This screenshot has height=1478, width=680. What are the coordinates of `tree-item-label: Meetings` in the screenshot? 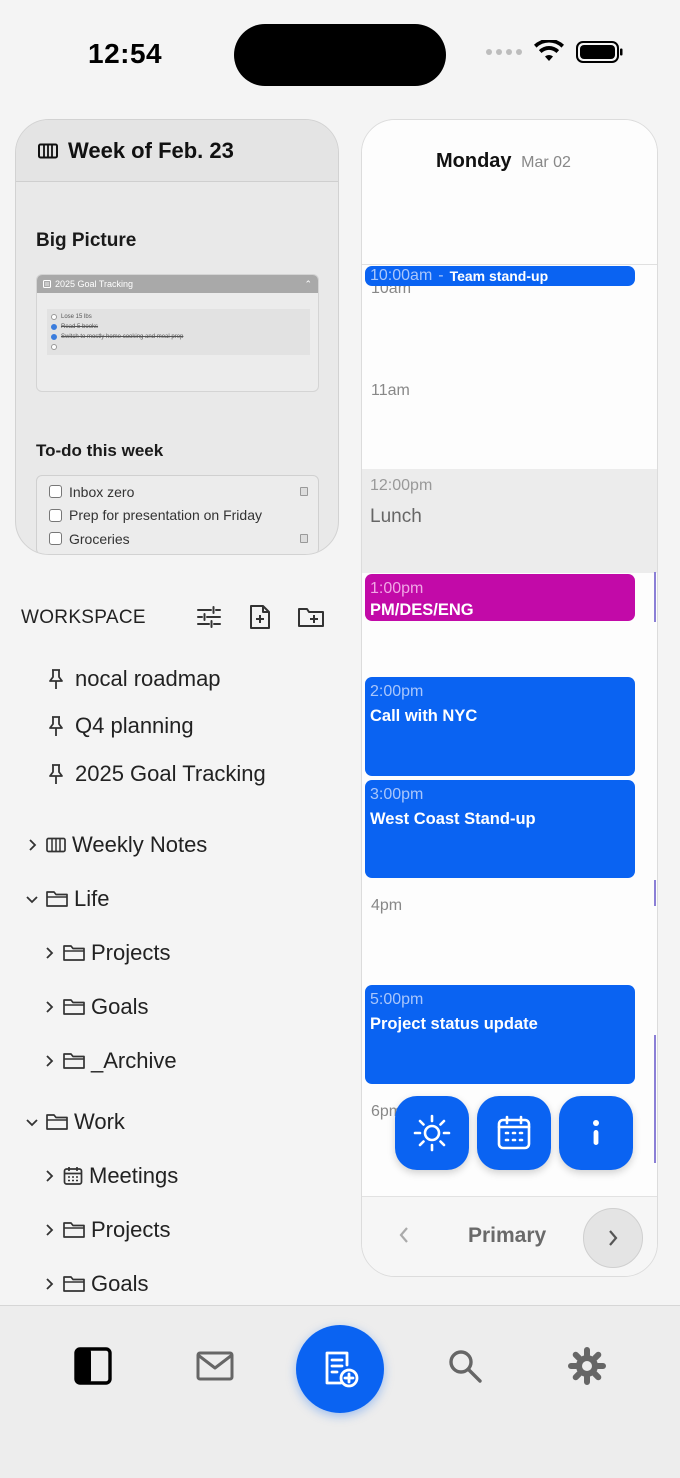 It's located at (134, 1175).